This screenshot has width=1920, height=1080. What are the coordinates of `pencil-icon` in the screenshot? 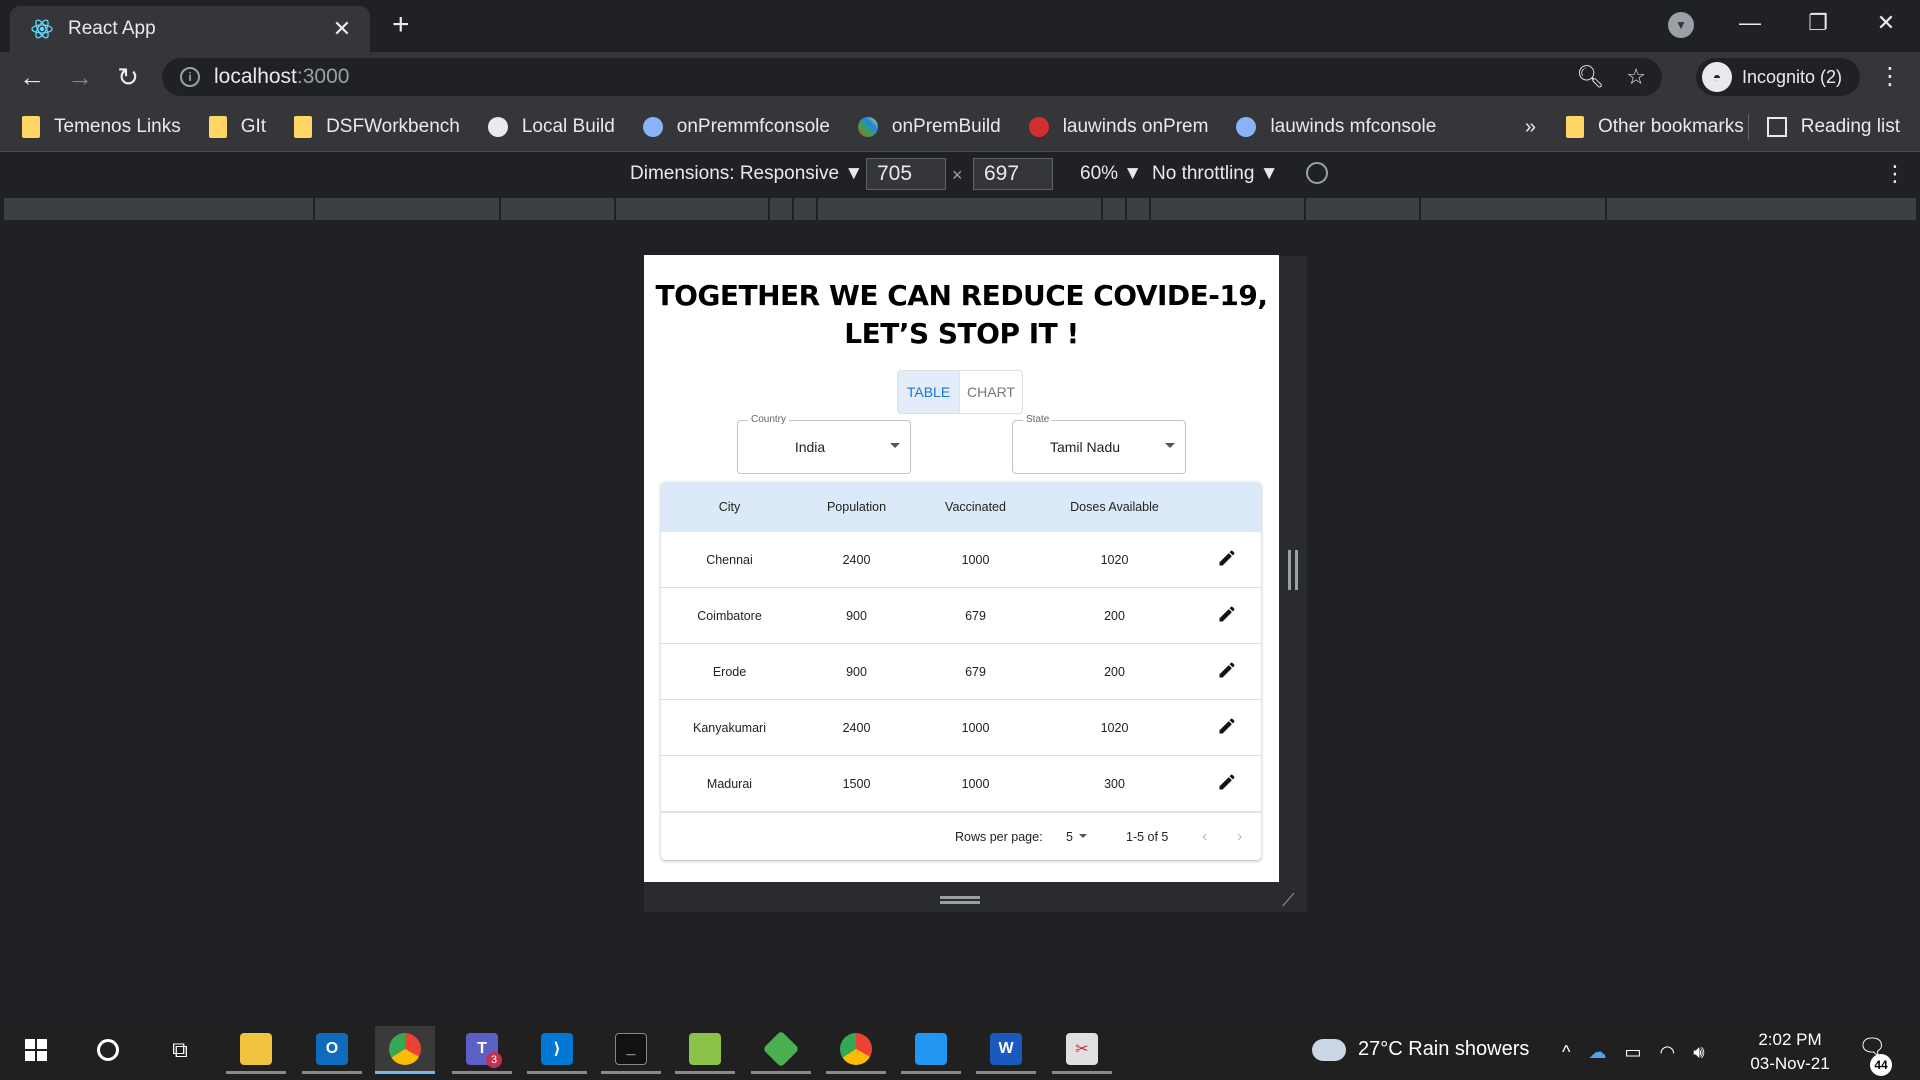 It's located at (1227, 614).